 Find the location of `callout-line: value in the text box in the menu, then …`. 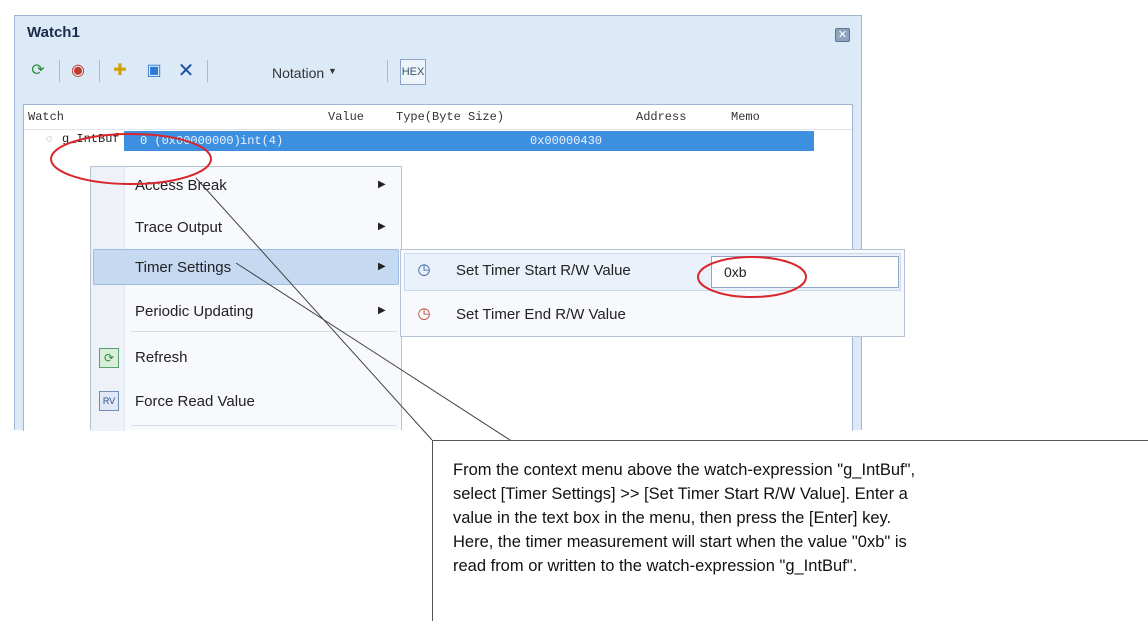

callout-line: value in the text box in the menu, then … is located at coordinates (672, 518).